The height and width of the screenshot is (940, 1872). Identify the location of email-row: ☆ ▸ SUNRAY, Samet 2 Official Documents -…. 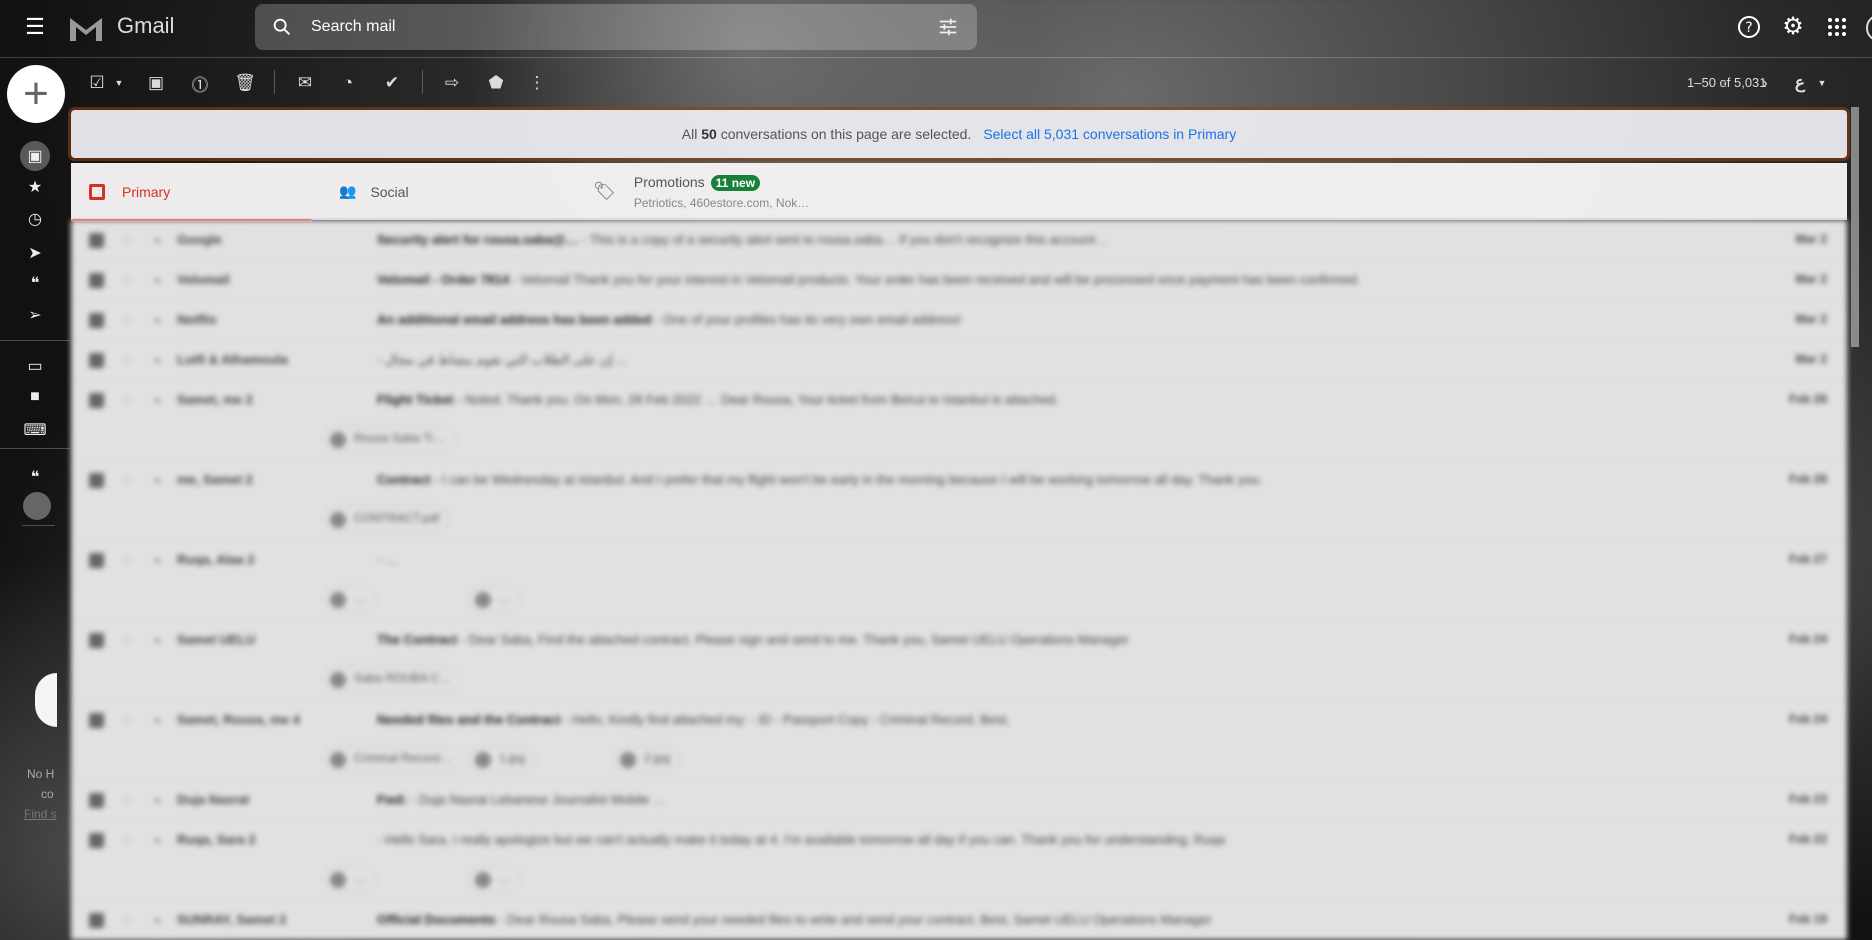
(959, 920).